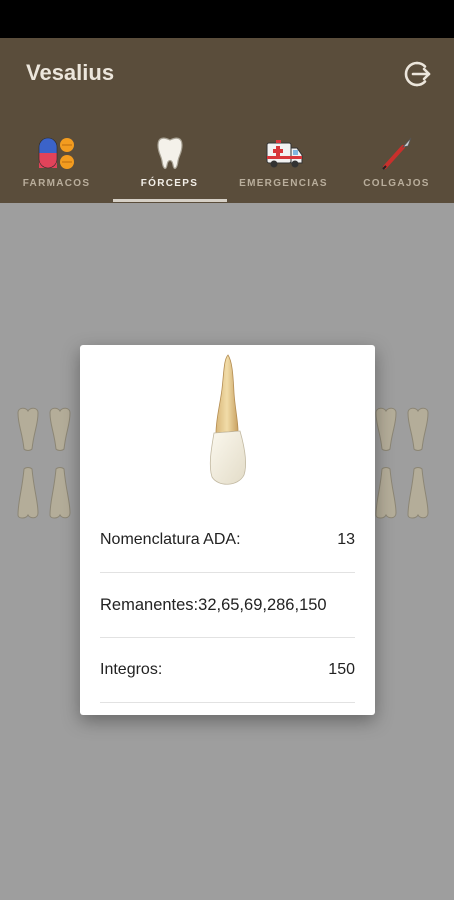 Image resolution: width=454 pixels, height=900 pixels. Describe the element at coordinates (417, 74) in the screenshot. I see `logout-icon` at that location.